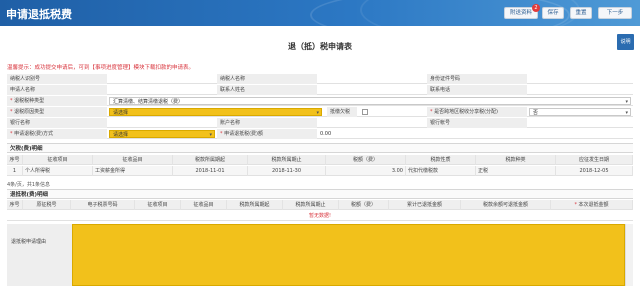 Image resolution: width=640 pixels, height=298 pixels. I want to click on textarea-scrollbar, so click(629, 255).